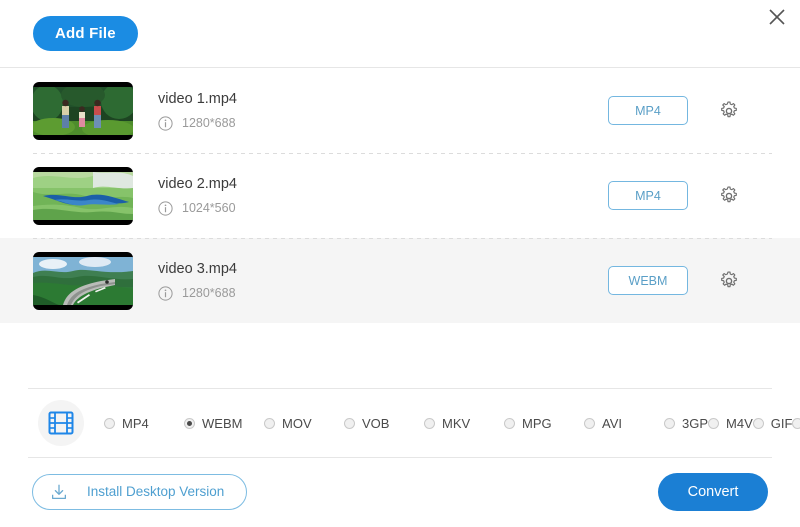 This screenshot has height=527, width=800. I want to click on format-option-mkv: MKV, so click(464, 423).